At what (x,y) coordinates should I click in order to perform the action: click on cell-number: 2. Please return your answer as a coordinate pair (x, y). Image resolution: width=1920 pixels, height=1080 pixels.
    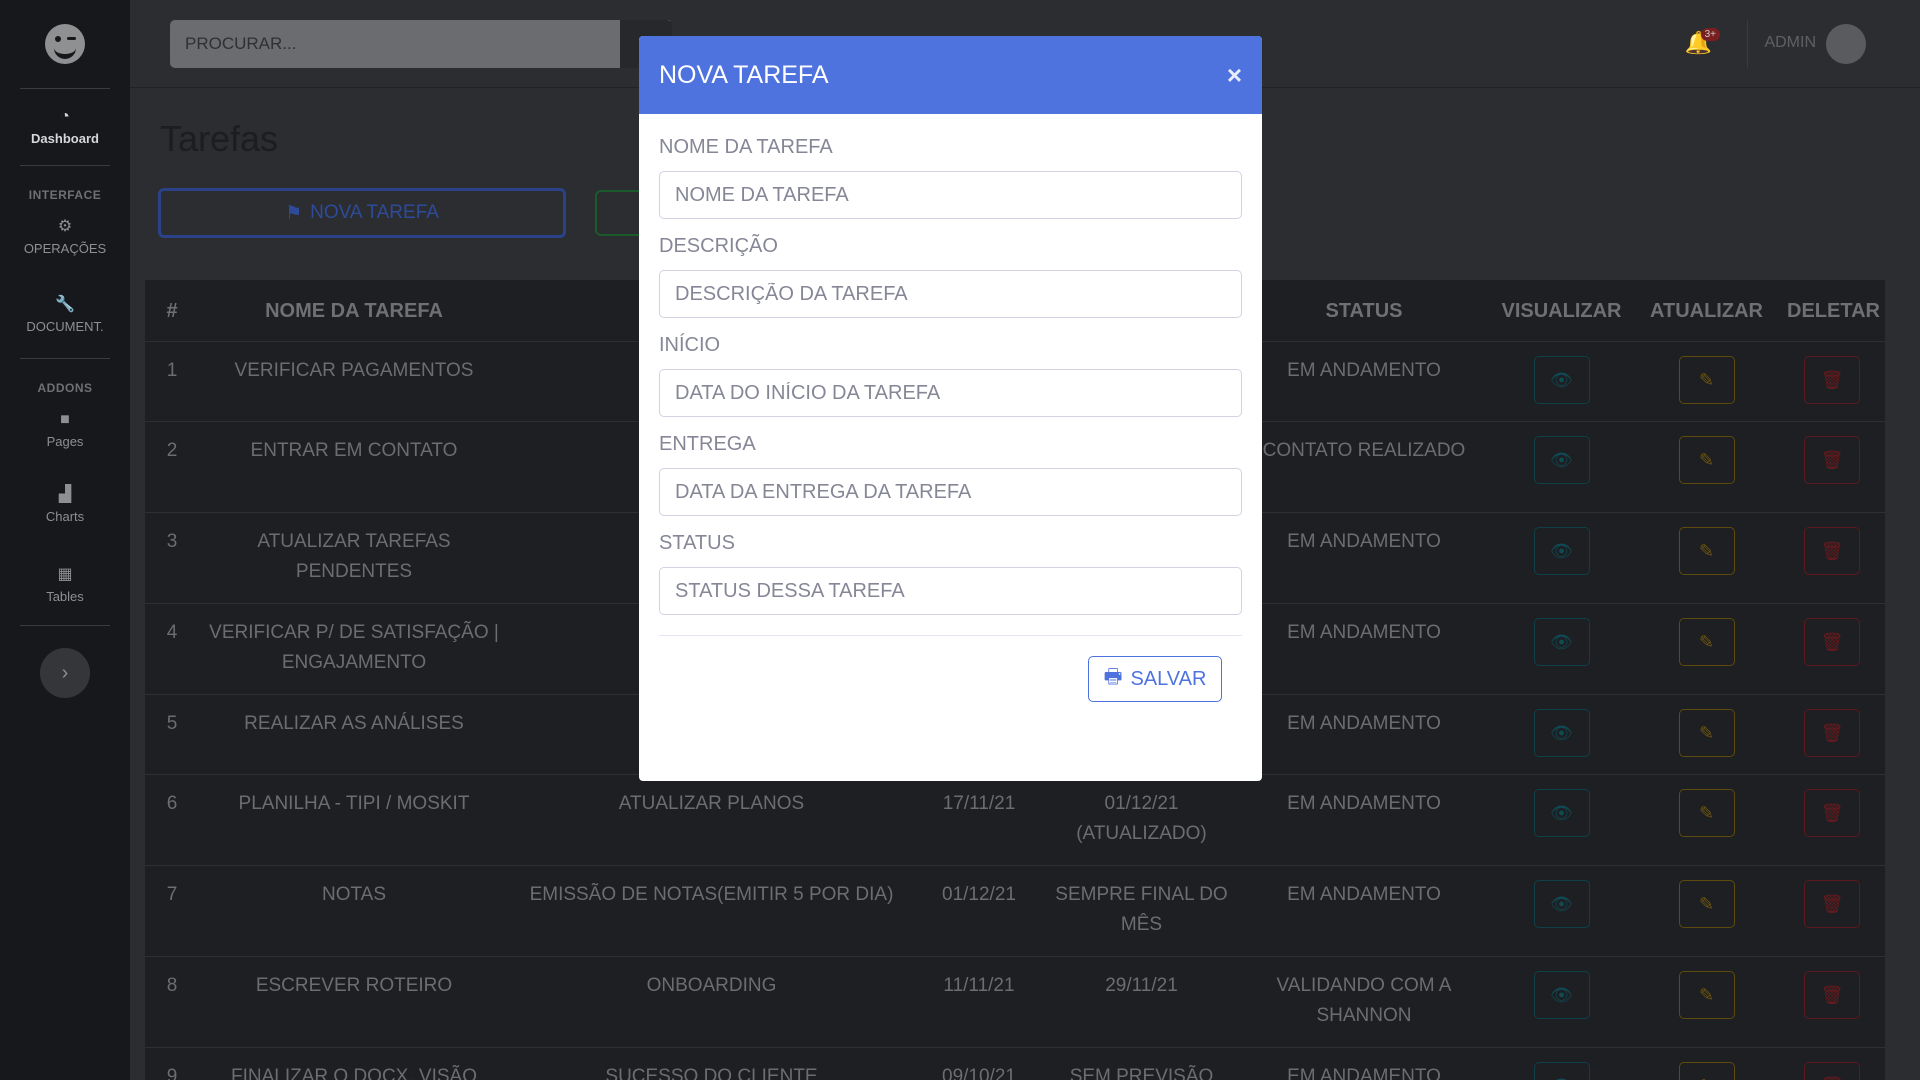
    Looking at the image, I should click on (172, 450).